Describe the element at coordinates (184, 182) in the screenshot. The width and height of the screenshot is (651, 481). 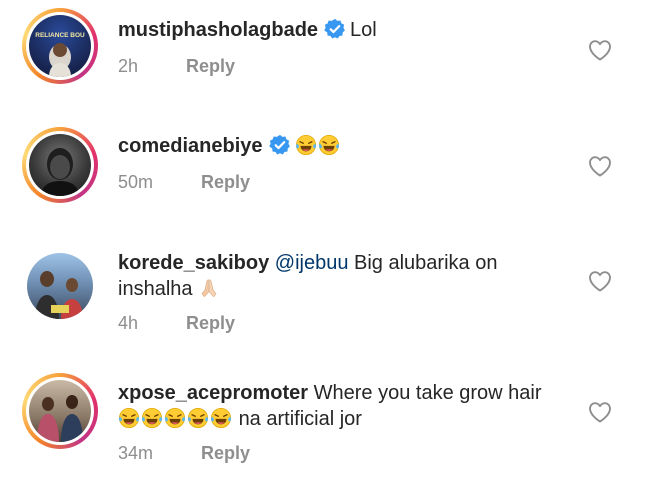
I see `comment-meta: 50m Reply` at that location.